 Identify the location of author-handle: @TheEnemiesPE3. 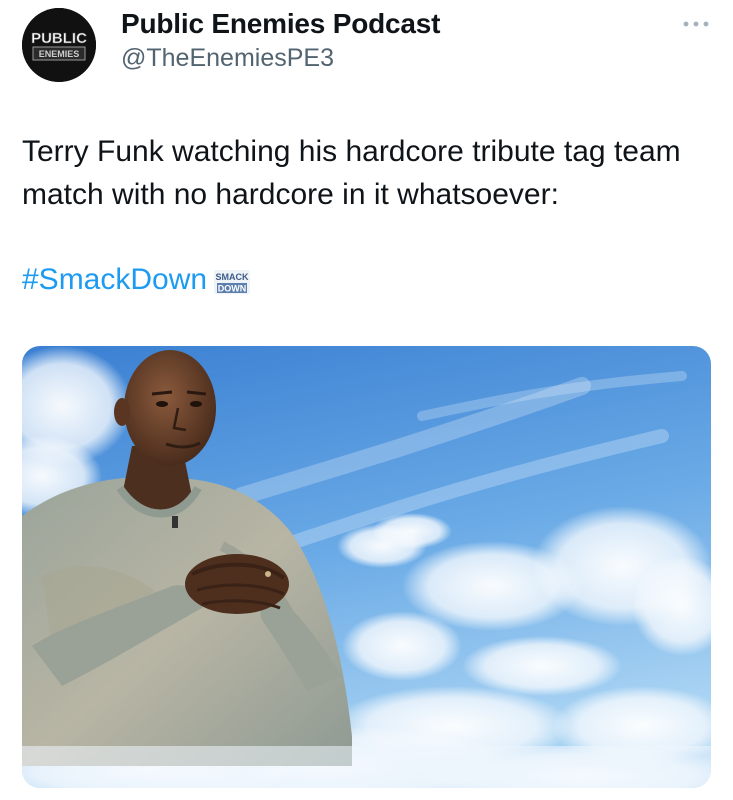
(227, 58).